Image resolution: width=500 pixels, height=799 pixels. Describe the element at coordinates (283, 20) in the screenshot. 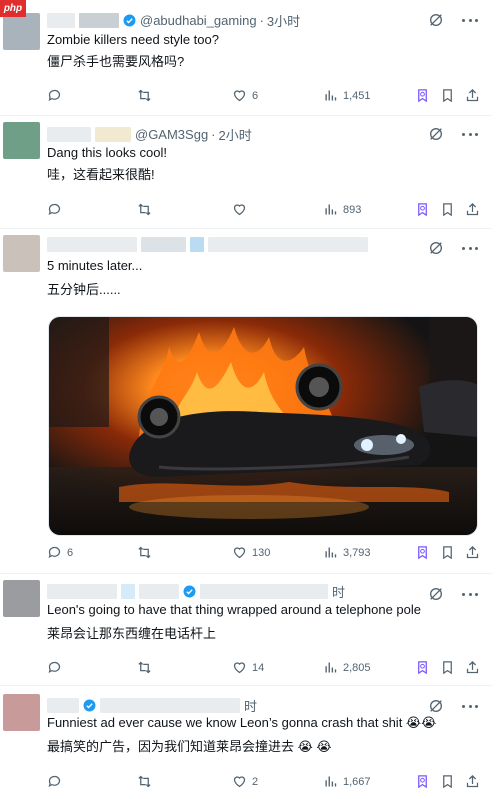

I see `timestamp: 3小时` at that location.